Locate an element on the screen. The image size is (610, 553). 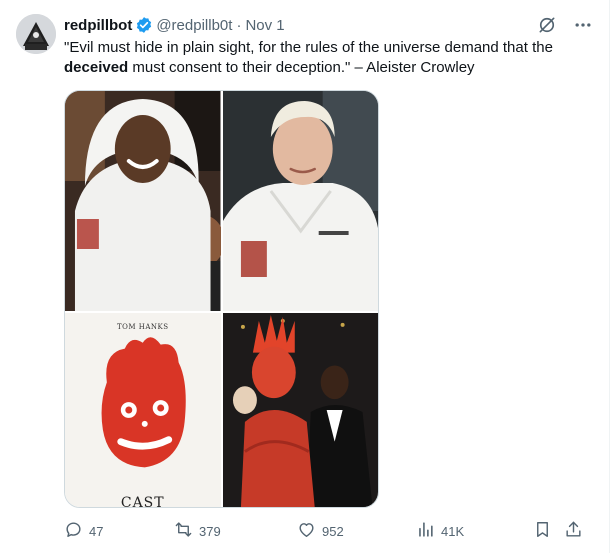
views-count: 41K is located at coordinates (453, 531).